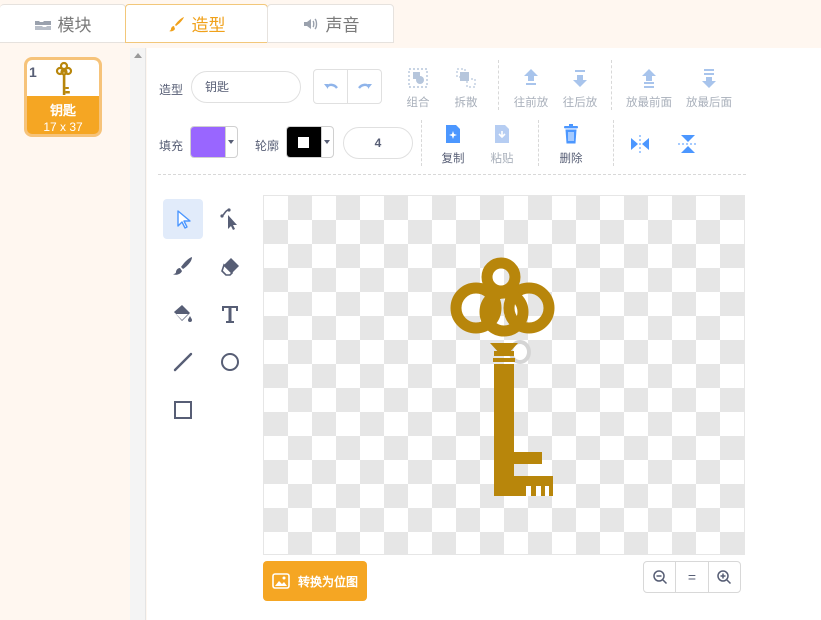 The width and height of the screenshot is (821, 620). I want to click on flip-vertical-button, so click(688, 146).